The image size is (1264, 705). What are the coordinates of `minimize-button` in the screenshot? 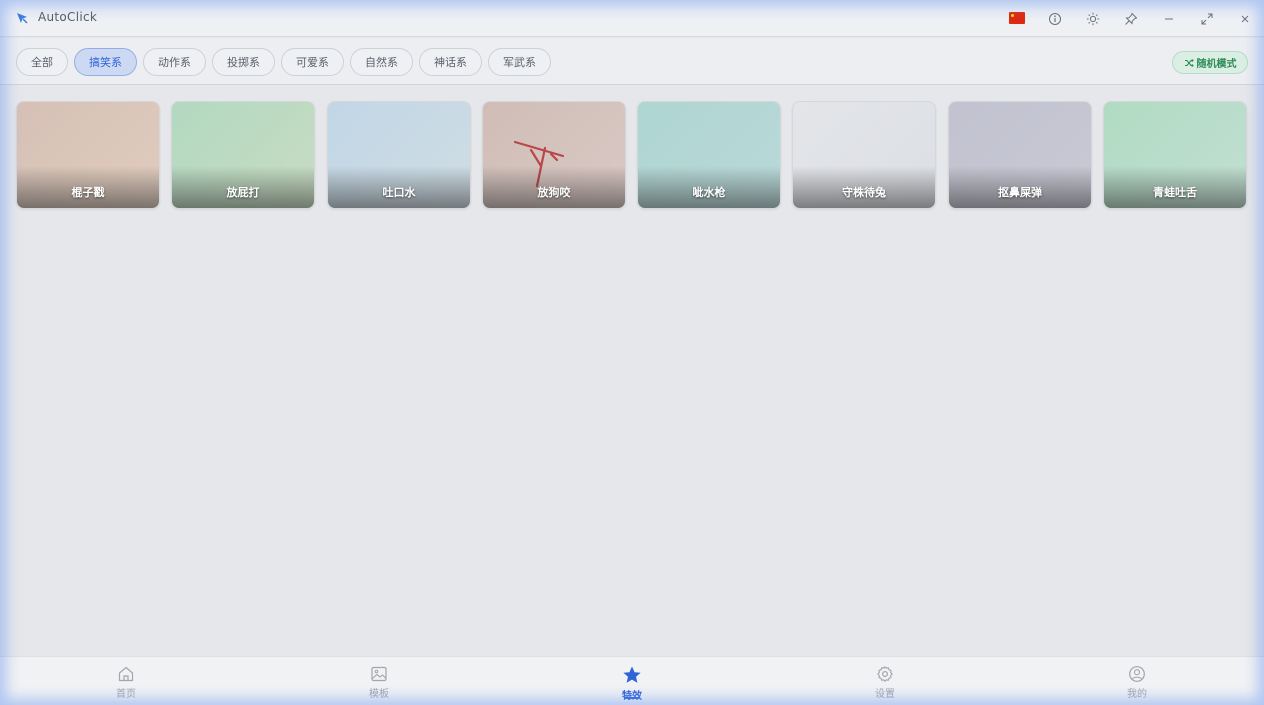 It's located at (1169, 19).